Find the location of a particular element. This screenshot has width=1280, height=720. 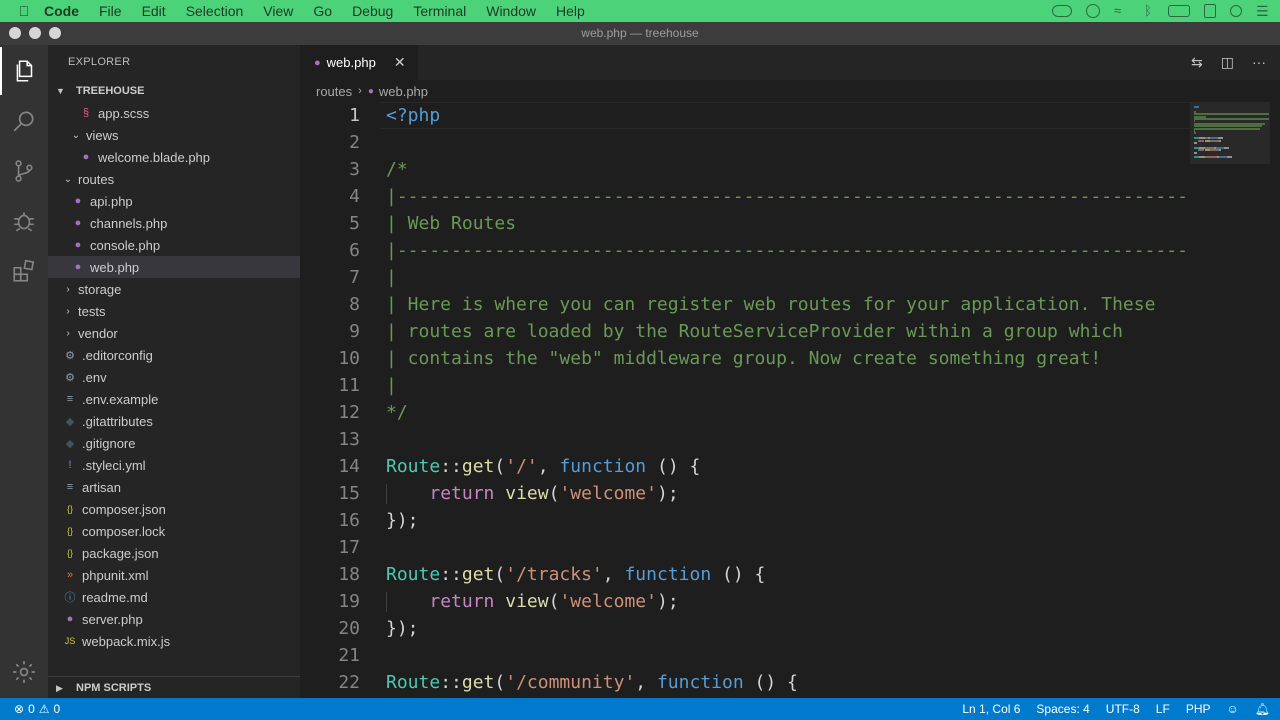

encoding: UTF-8 is located at coordinates (1123, 709).